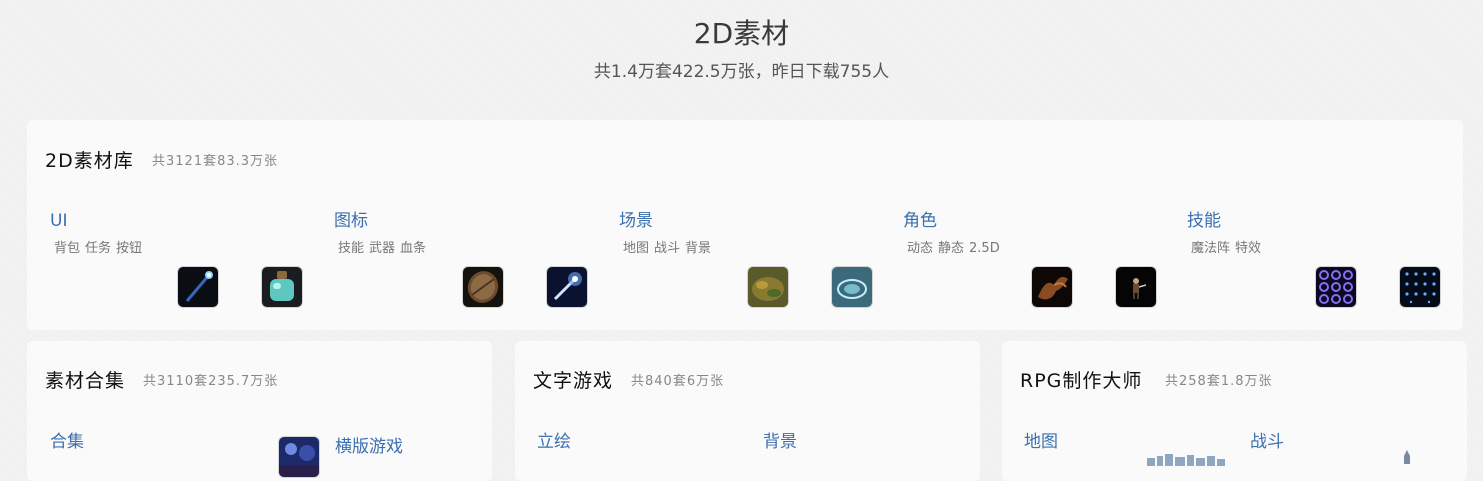 This screenshot has height=481, width=1483. Describe the element at coordinates (747, 411) in the screenshot. I see `textgame-card: 文字游戏 共840套6万张 立绘 背景` at that location.